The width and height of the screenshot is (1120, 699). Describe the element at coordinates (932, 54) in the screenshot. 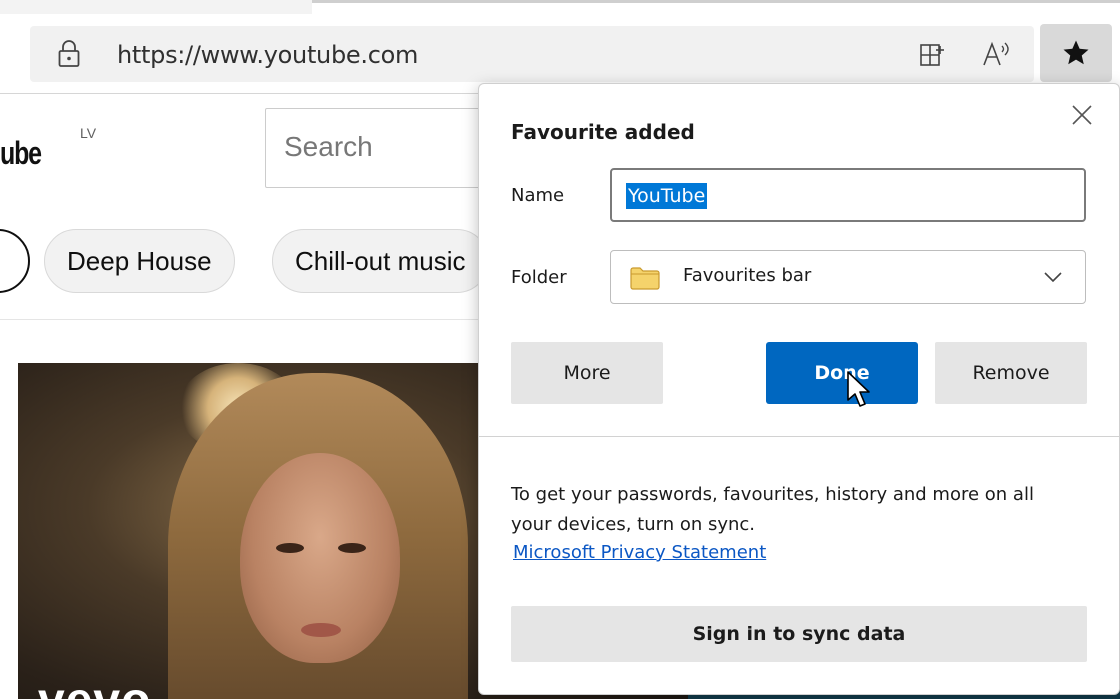

I see `split-screen-icon` at that location.